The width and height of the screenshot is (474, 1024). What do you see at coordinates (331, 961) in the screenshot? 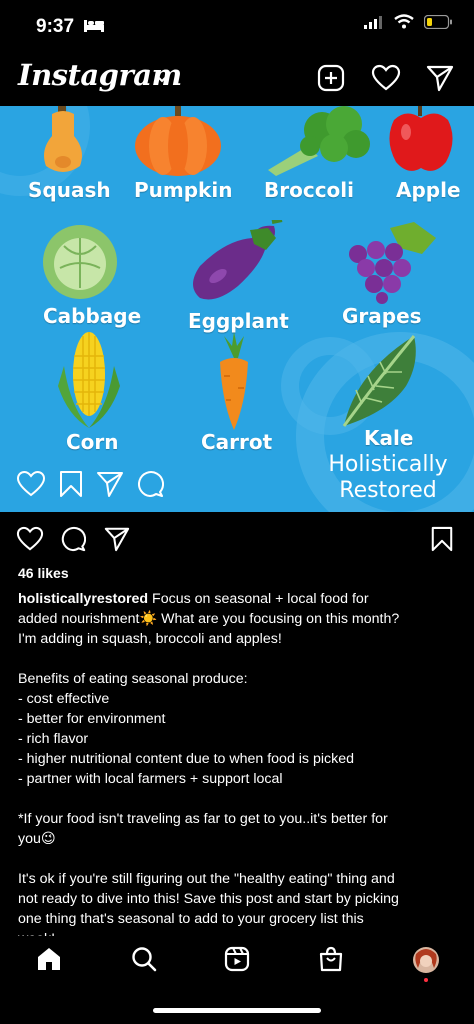
I see `shop-icon` at bounding box center [331, 961].